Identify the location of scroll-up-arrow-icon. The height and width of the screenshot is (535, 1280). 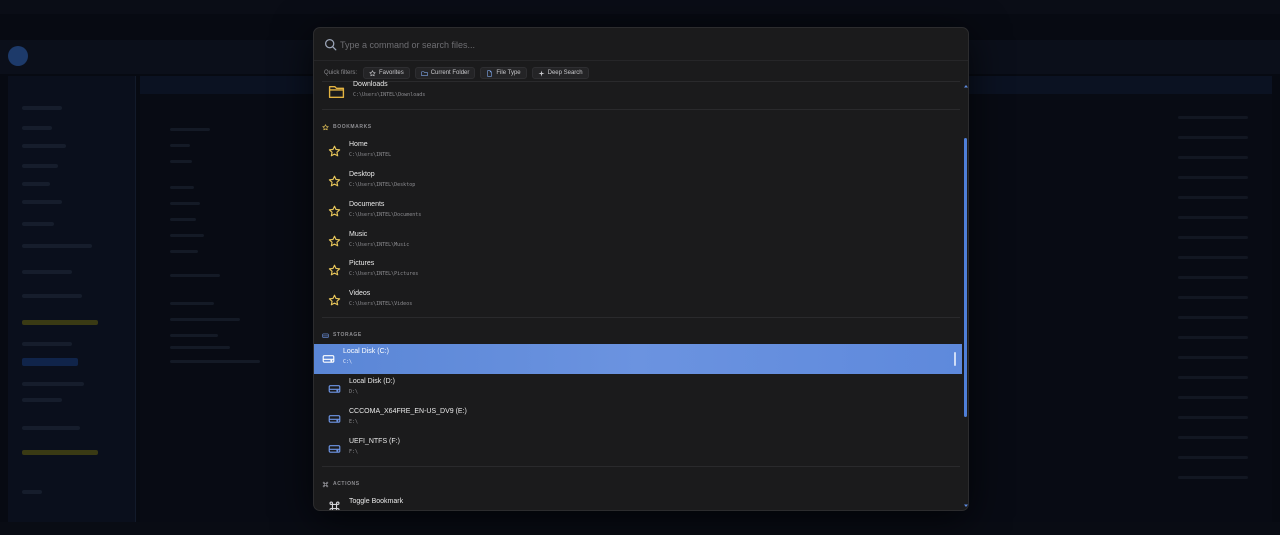
(965, 86).